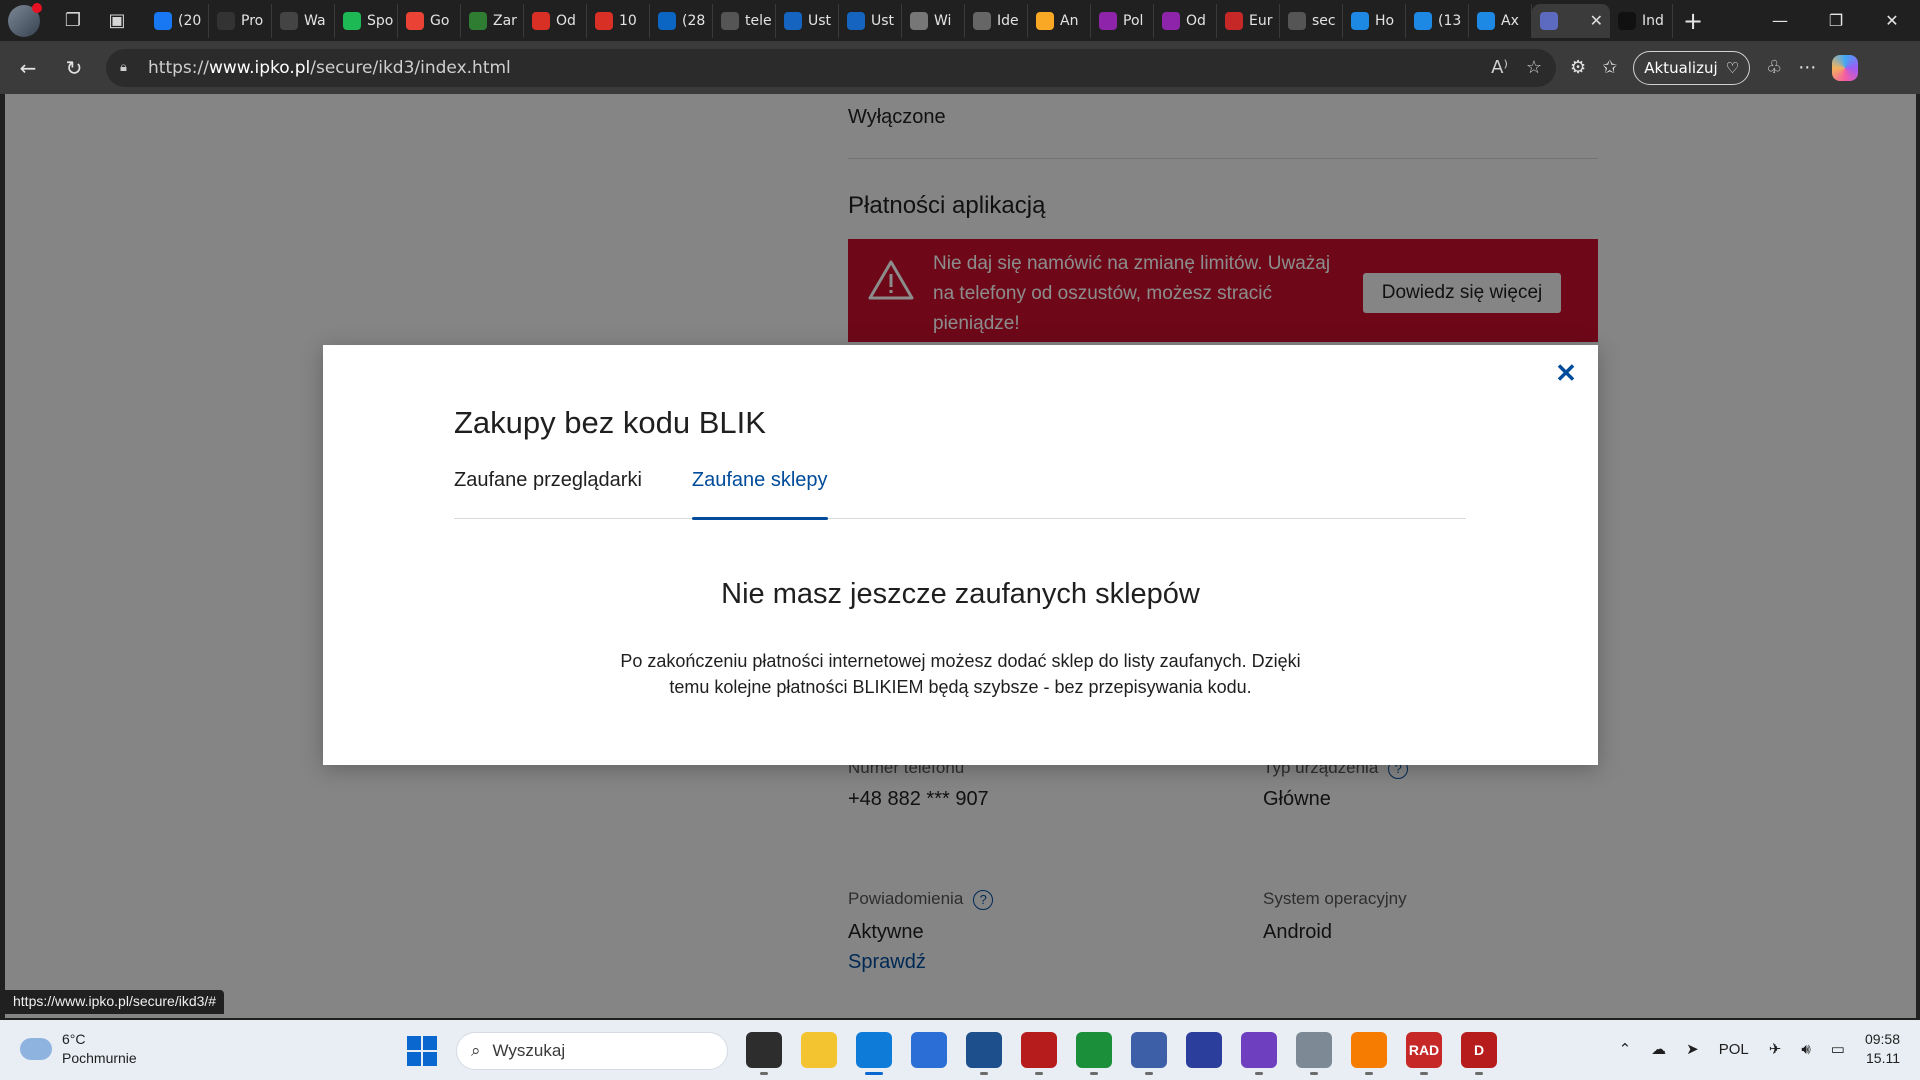 Image resolution: width=1920 pixels, height=1080 pixels. What do you see at coordinates (78, 1049) in the screenshot?
I see `weather-widget: 6°C Pochmurnie` at bounding box center [78, 1049].